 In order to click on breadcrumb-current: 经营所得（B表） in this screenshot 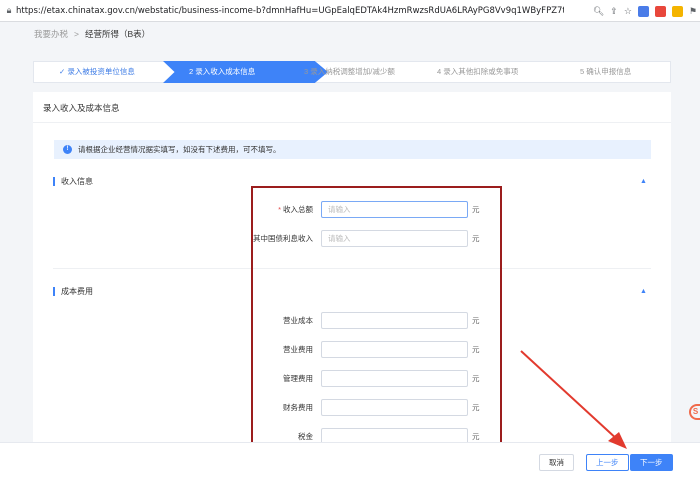, I will do `click(117, 34)`.